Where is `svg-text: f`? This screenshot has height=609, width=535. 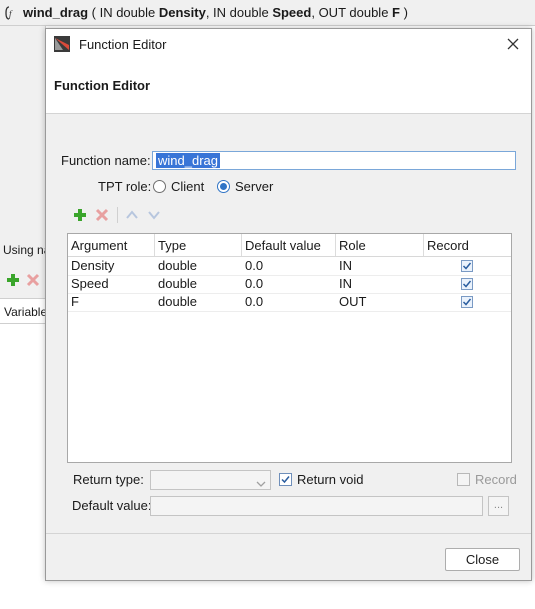
svg-text: f is located at coordinates (11, 14).